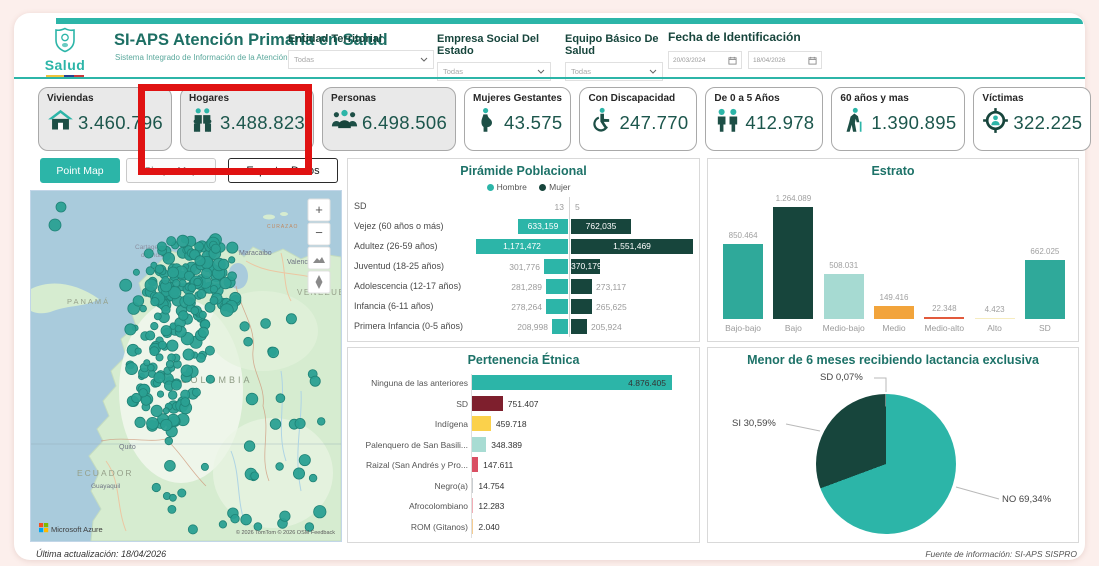 This screenshot has height=566, width=1099. Describe the element at coordinates (611, 287) in the screenshot. I see `bar-value: 273,117` at that location.